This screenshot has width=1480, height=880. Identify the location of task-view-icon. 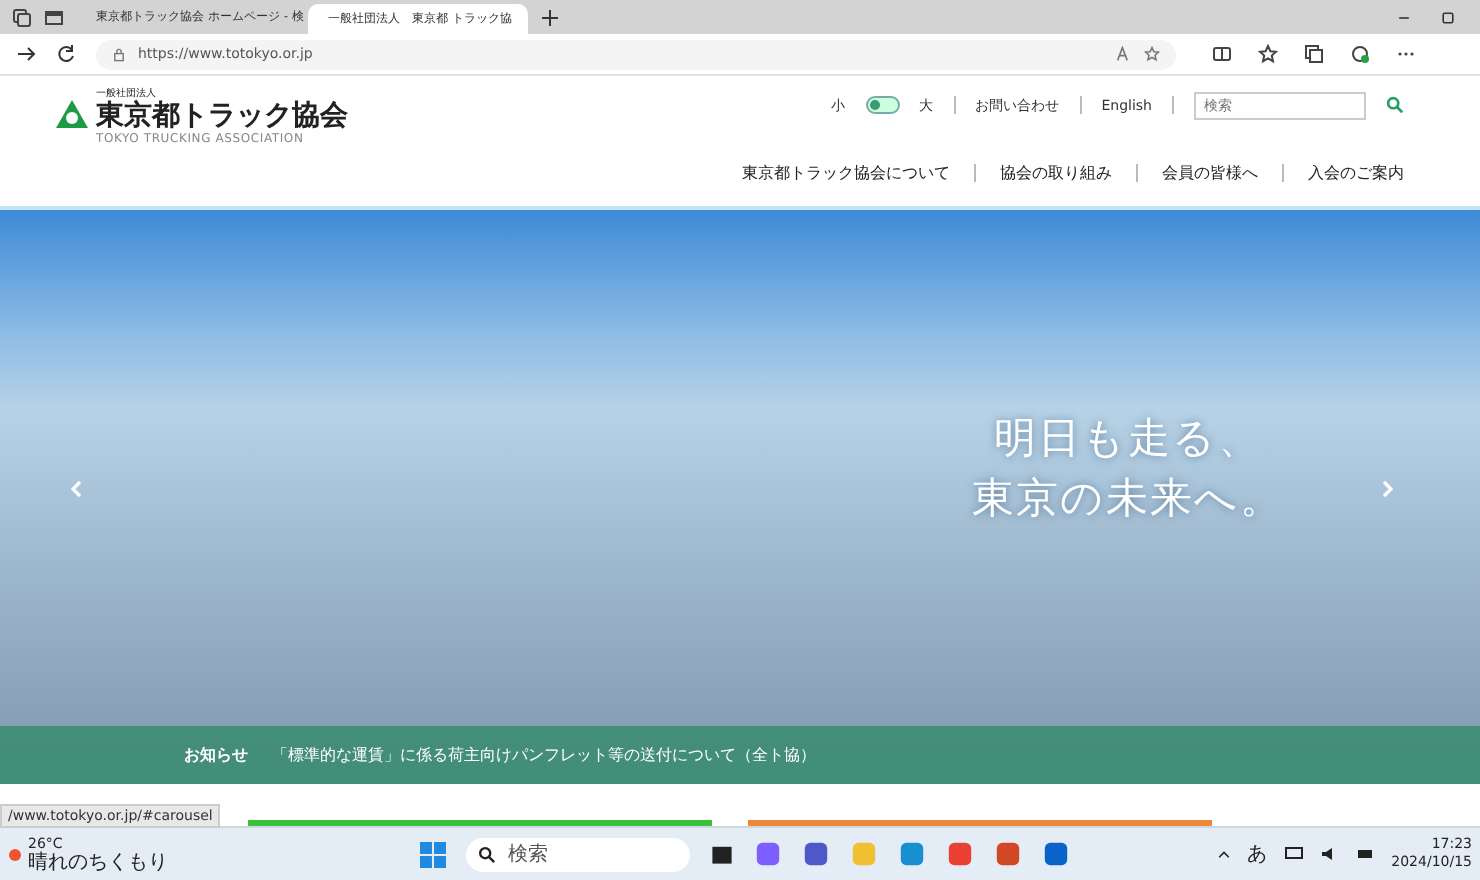
(722, 854).